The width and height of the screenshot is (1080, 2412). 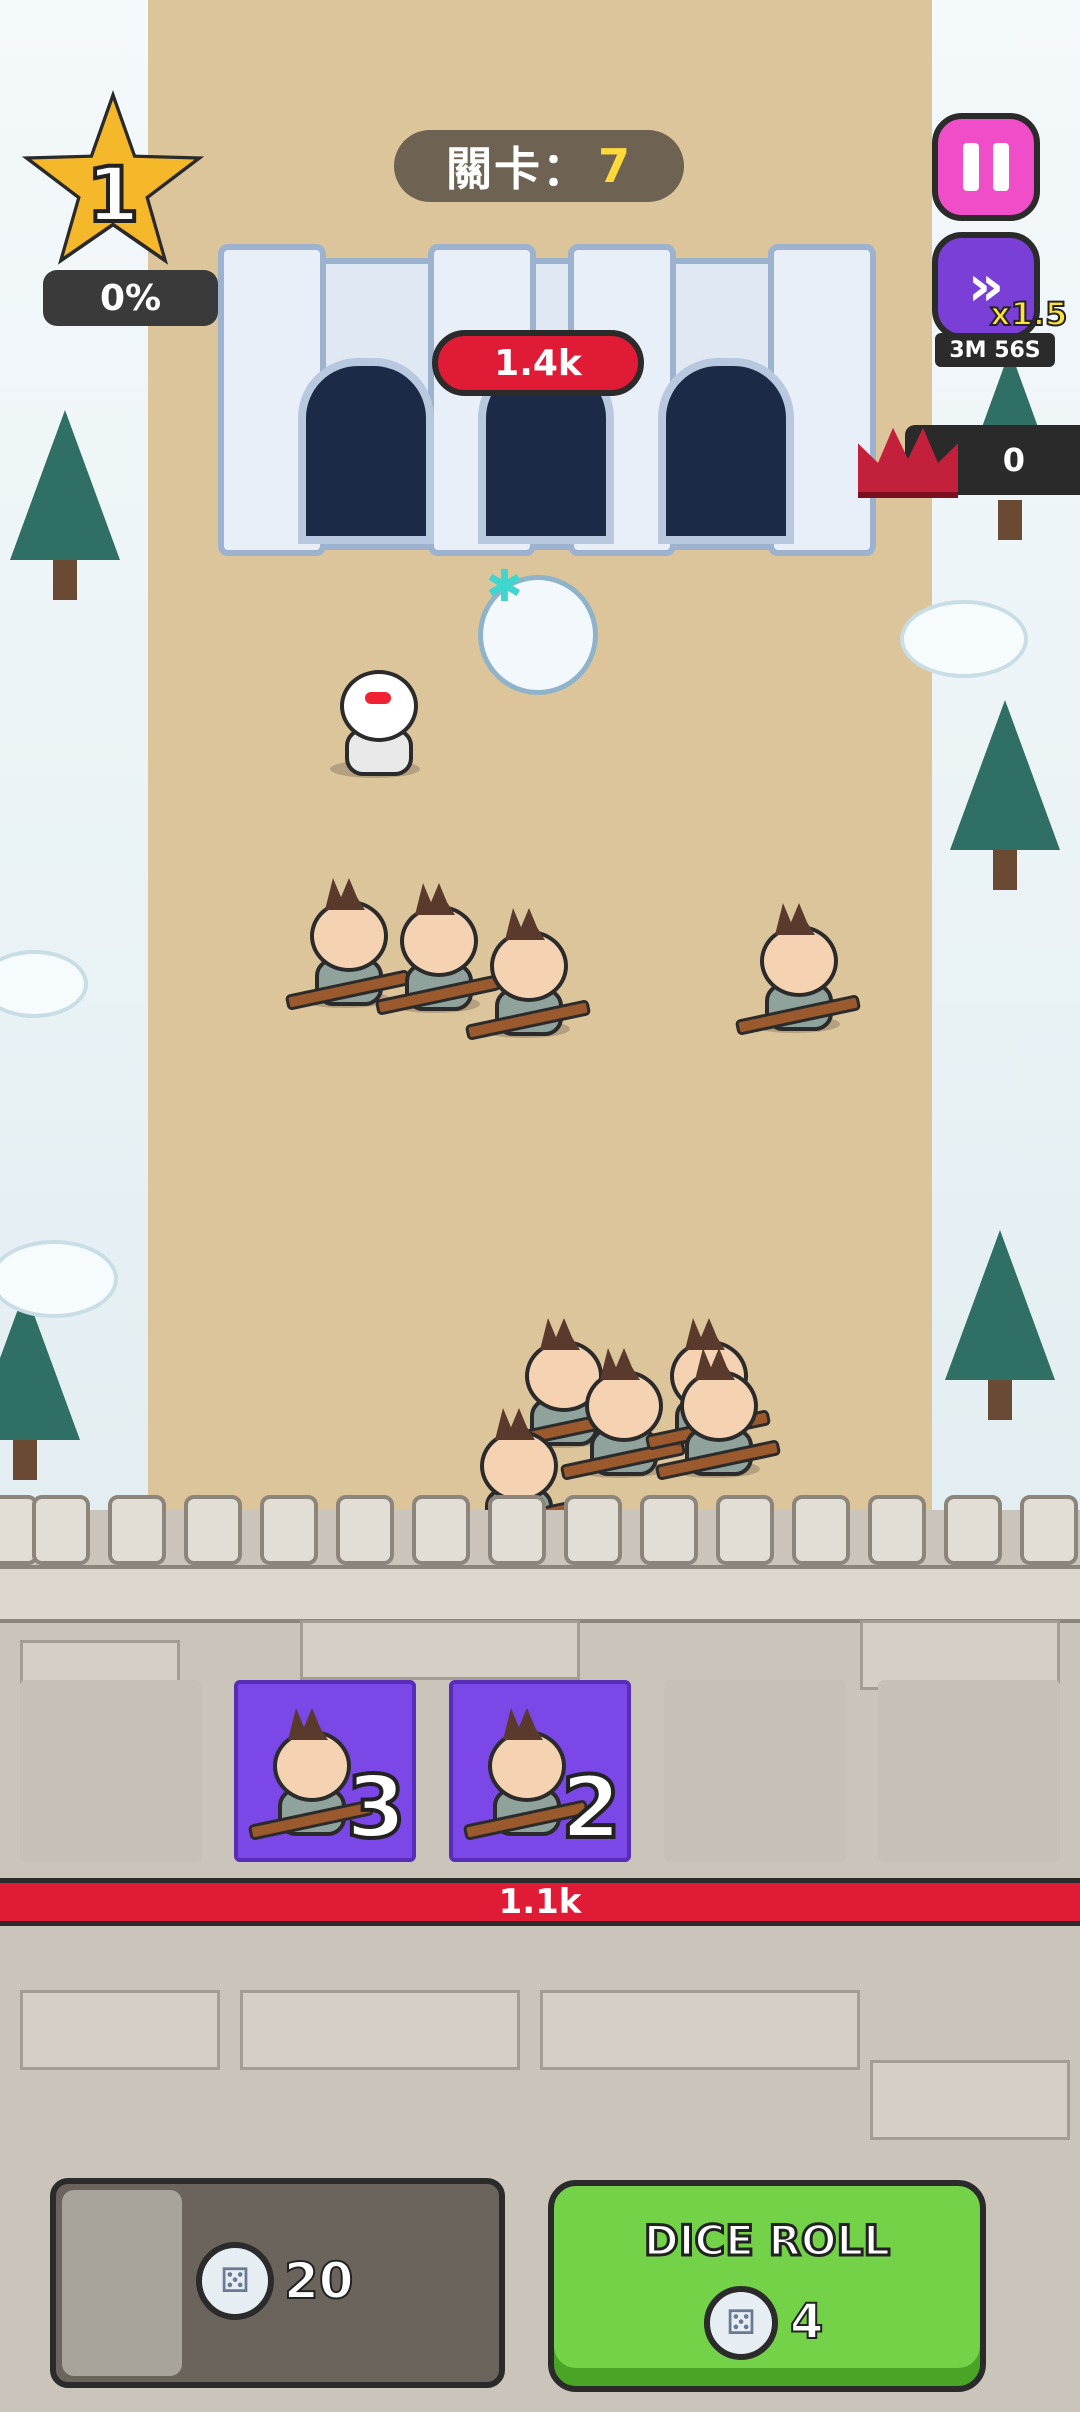 What do you see at coordinates (547, 400) in the screenshot?
I see `enemy-ice-castle` at bounding box center [547, 400].